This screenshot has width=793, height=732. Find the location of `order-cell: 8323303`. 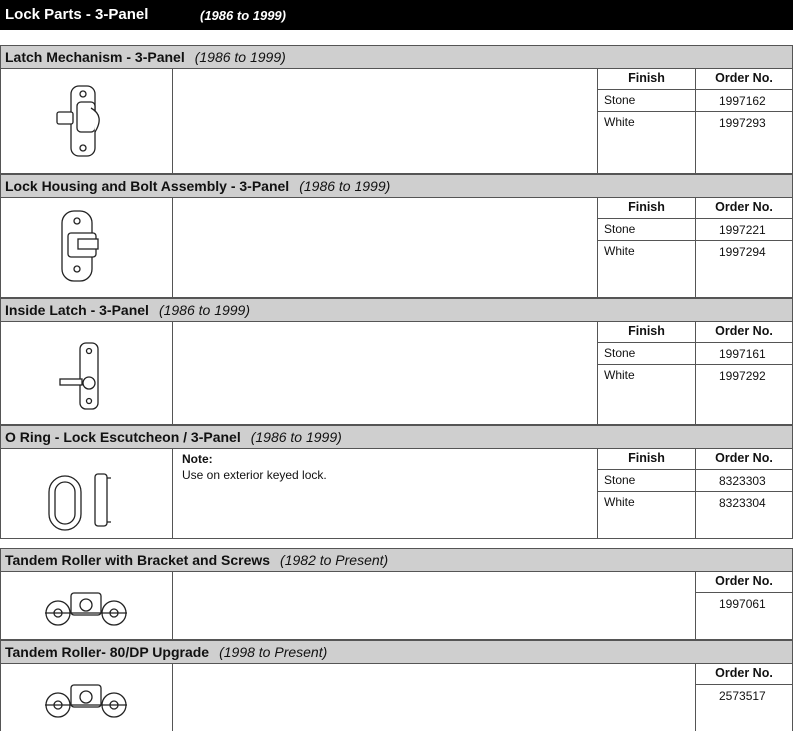

order-cell: 8323303 is located at coordinates (742, 481).